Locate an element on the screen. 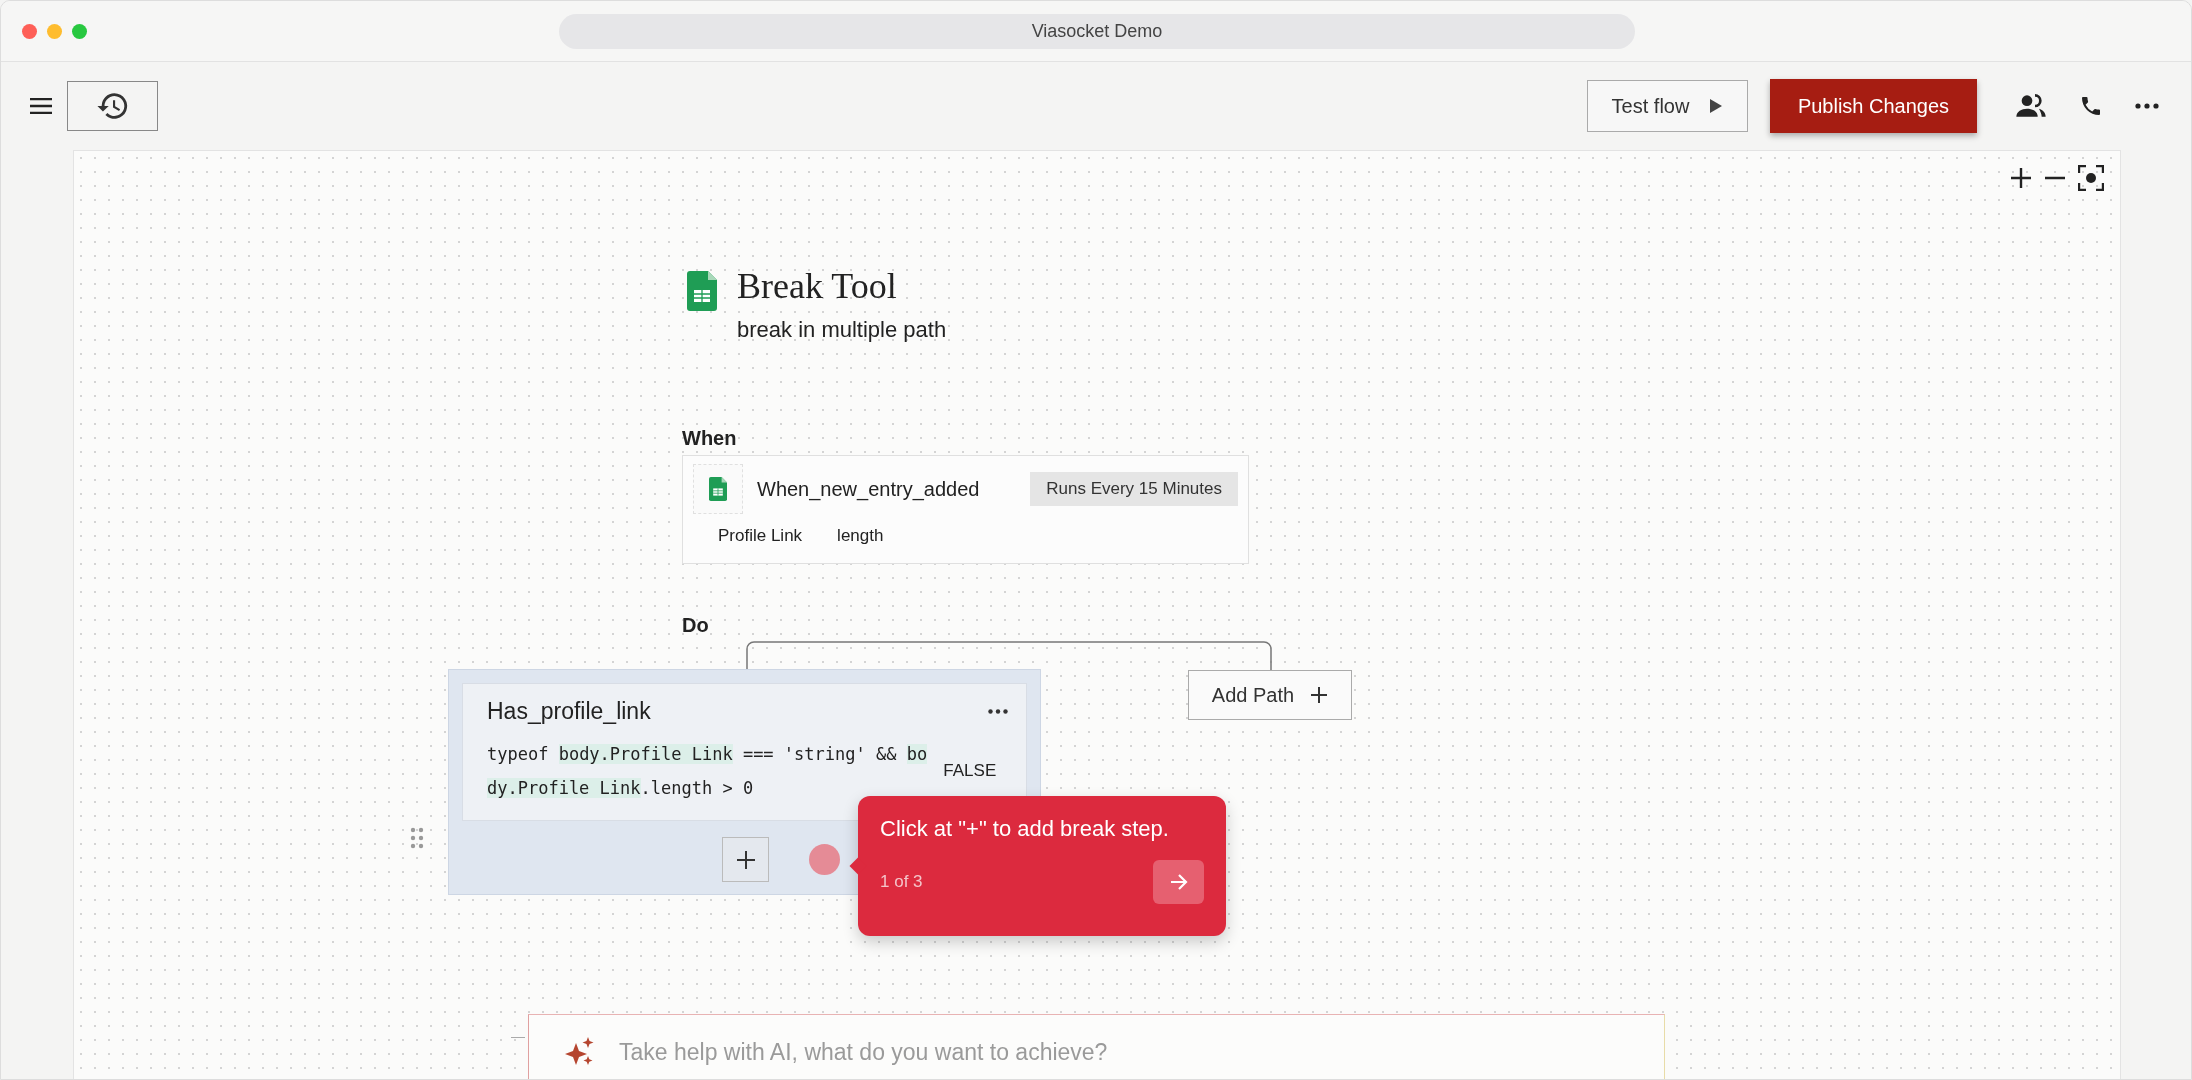 This screenshot has height=1080, width=2192. window-title: Viasocket Demo is located at coordinates (1097, 31).